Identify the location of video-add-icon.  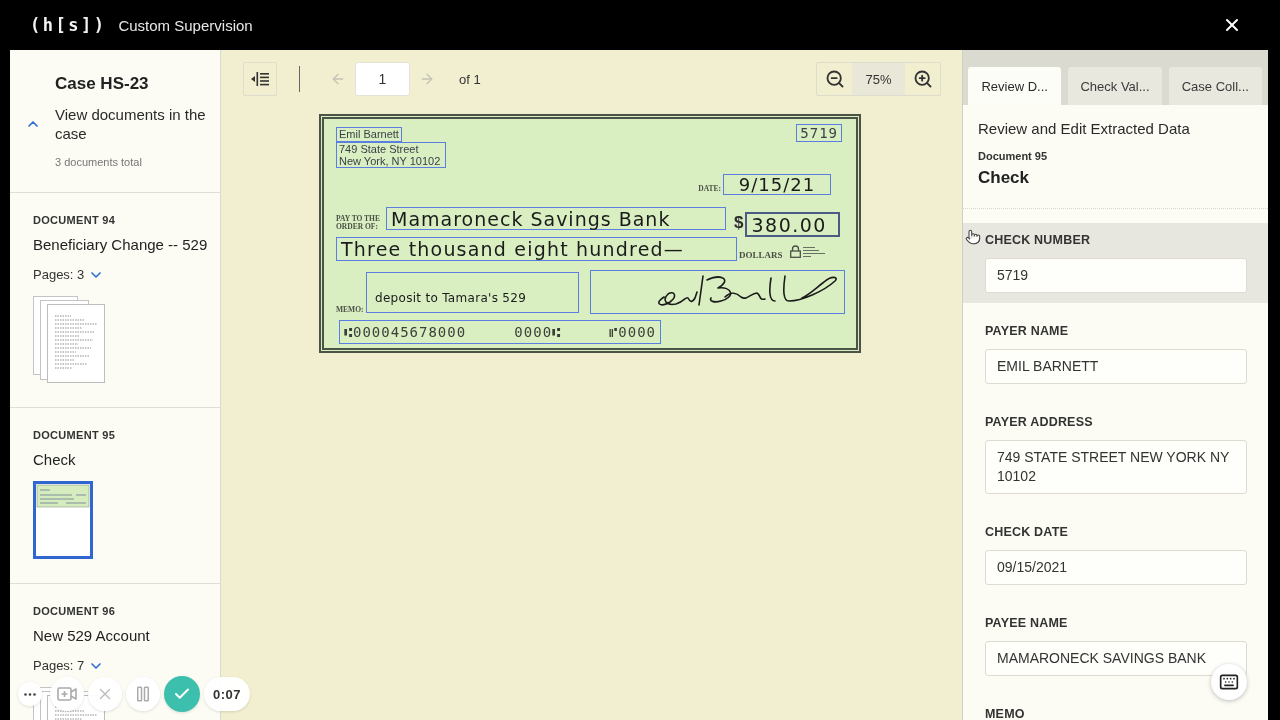
(67, 694).